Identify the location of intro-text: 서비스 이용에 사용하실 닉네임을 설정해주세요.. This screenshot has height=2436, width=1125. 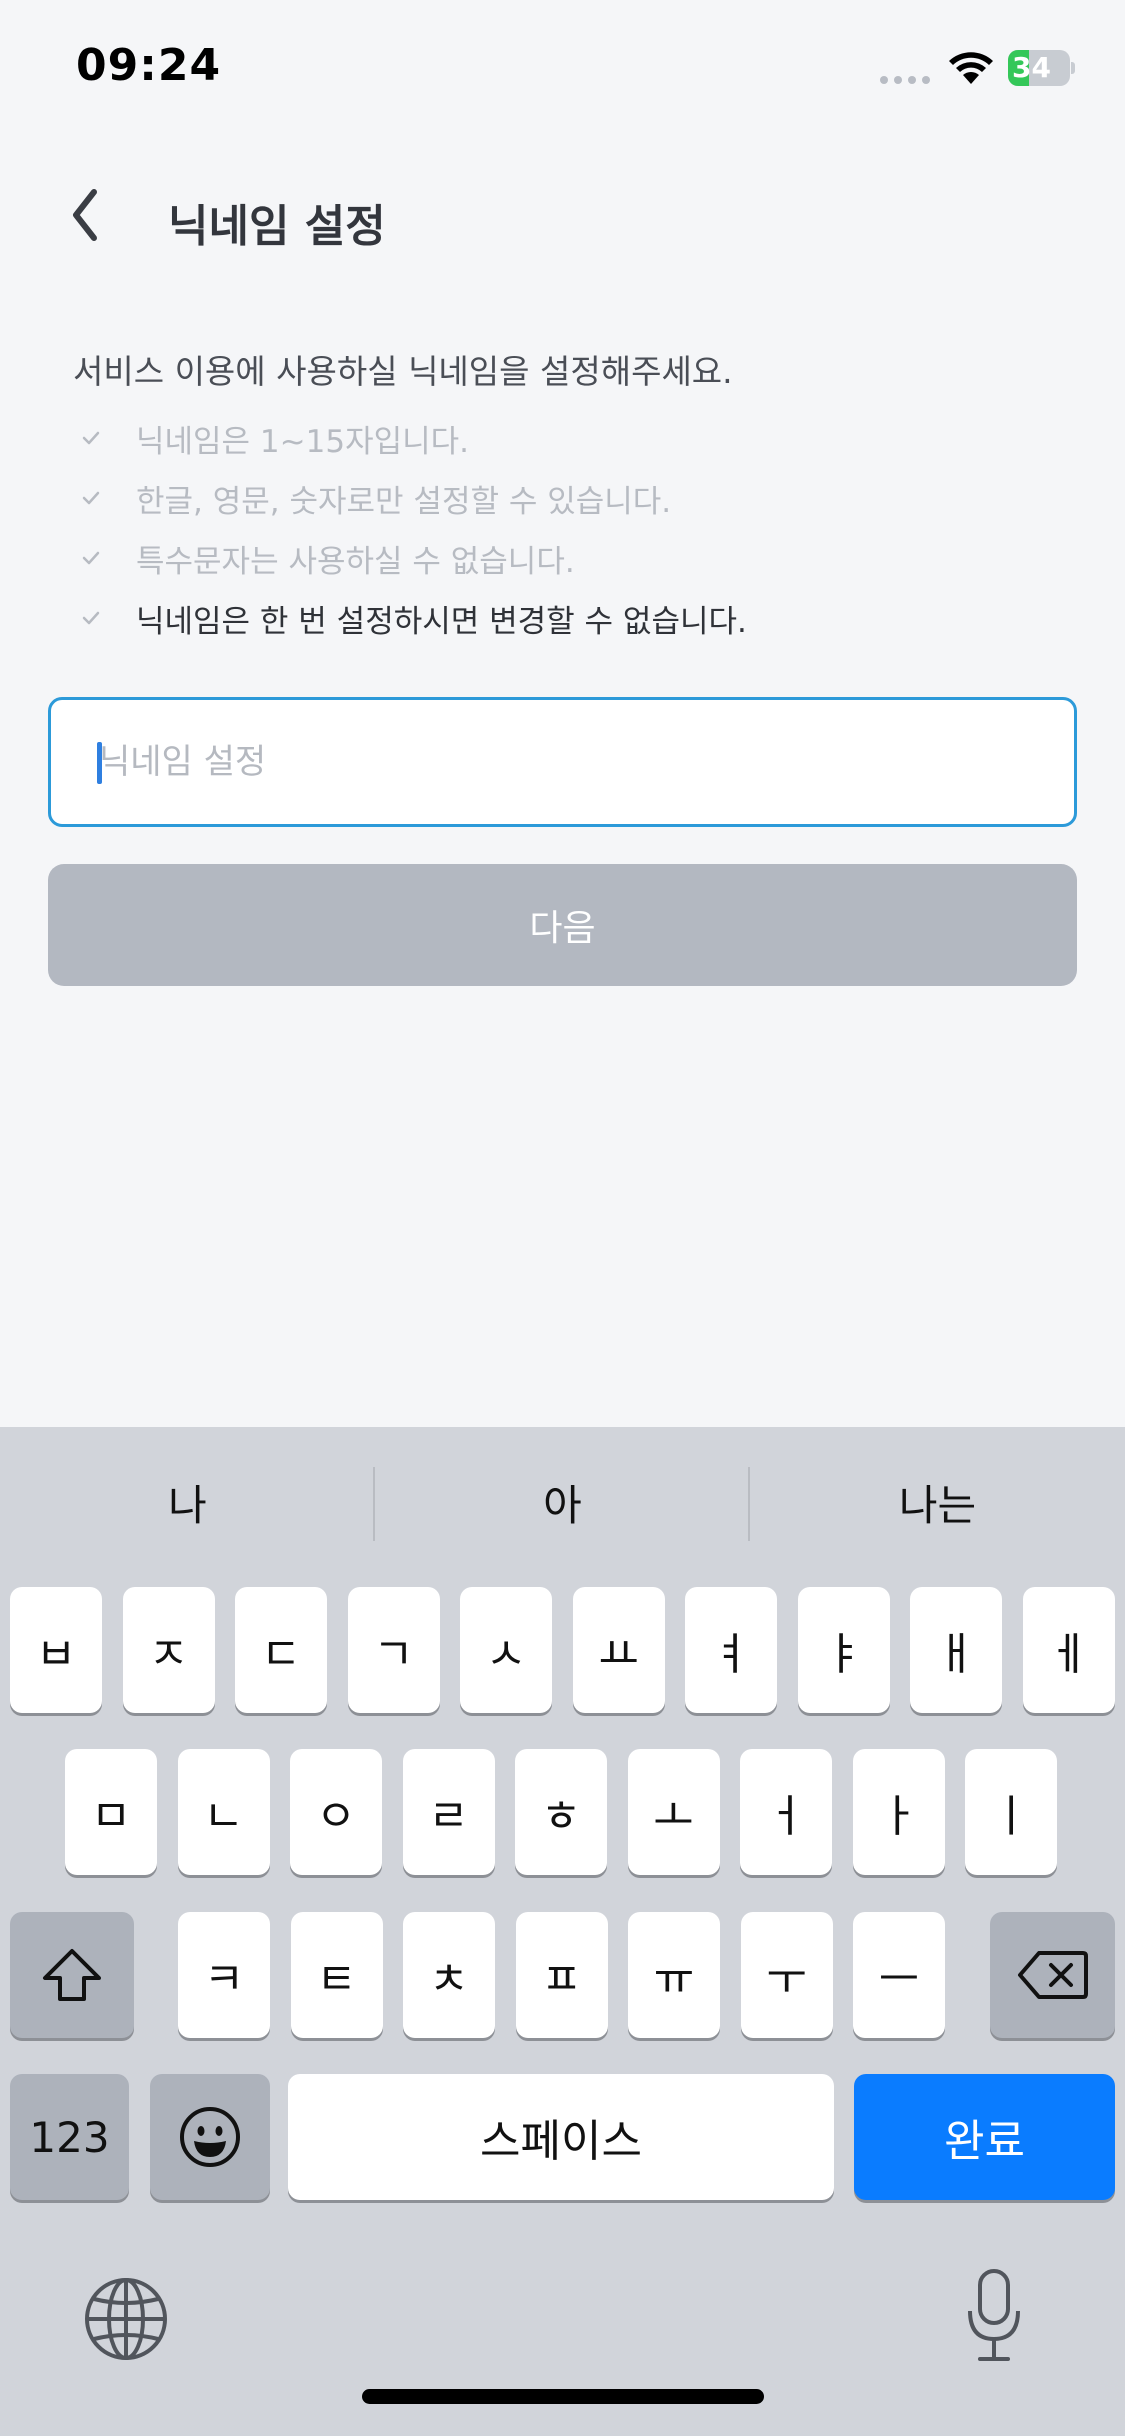
(403, 371).